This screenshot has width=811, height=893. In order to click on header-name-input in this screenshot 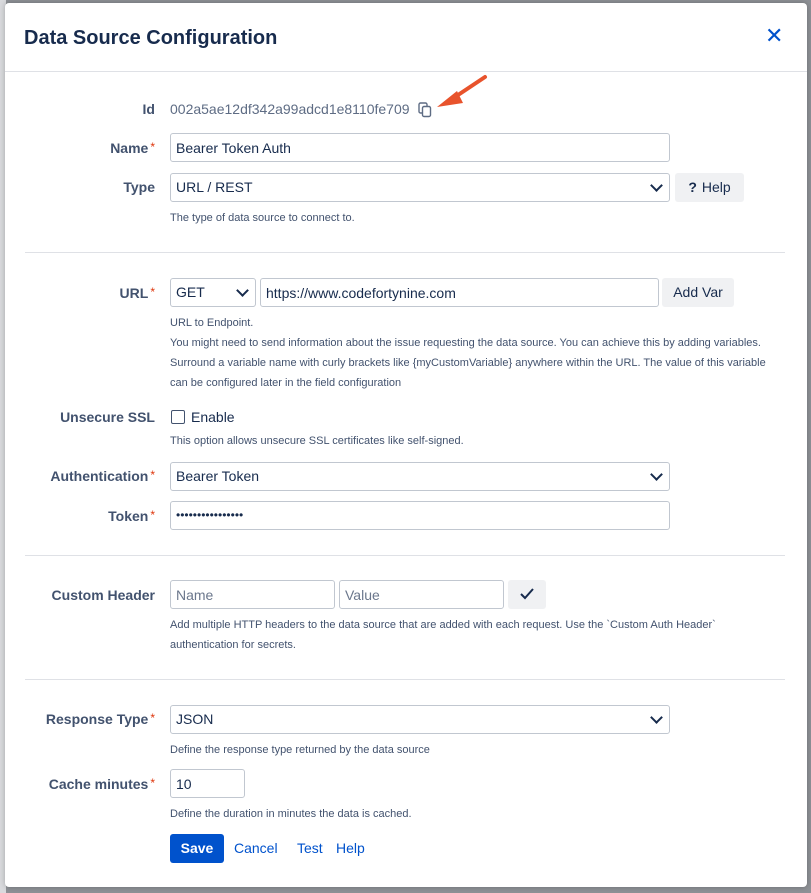, I will do `click(252, 594)`.